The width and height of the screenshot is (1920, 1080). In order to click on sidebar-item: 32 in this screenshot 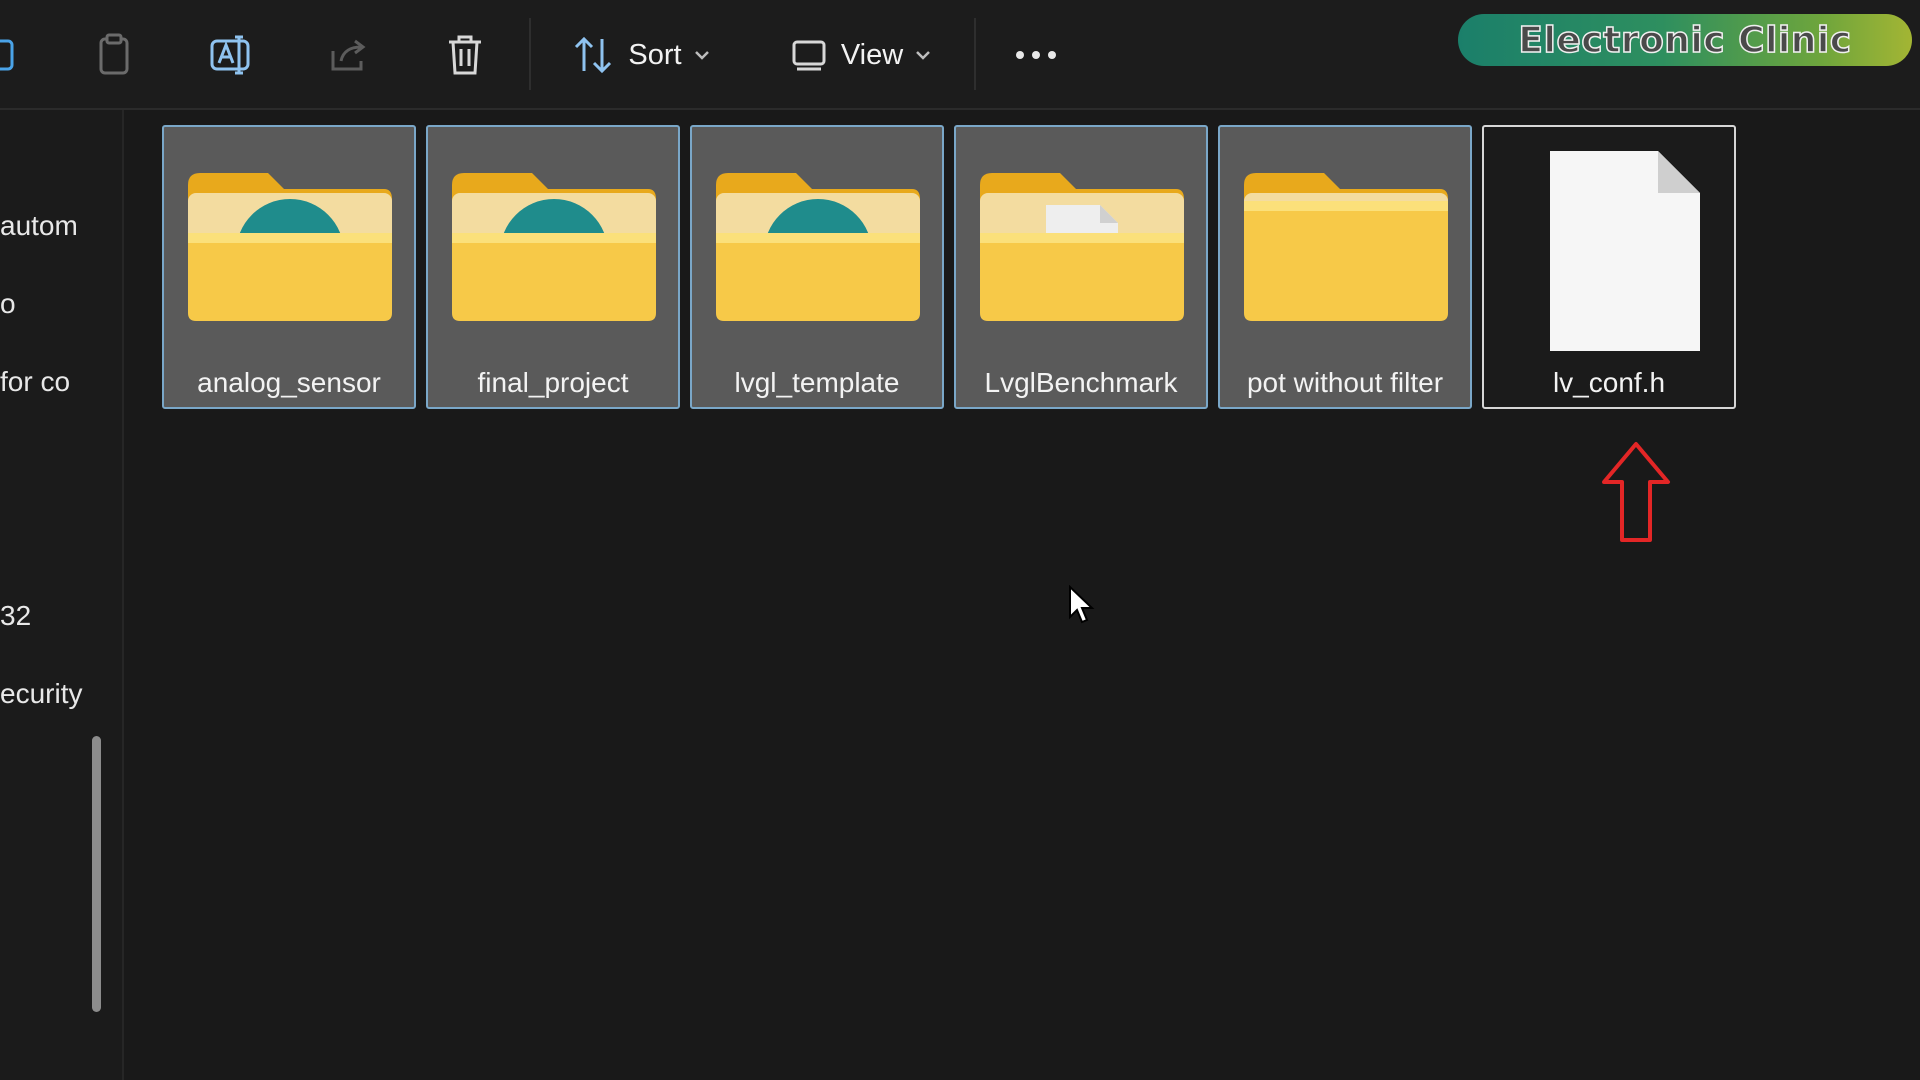, I will do `click(15, 616)`.